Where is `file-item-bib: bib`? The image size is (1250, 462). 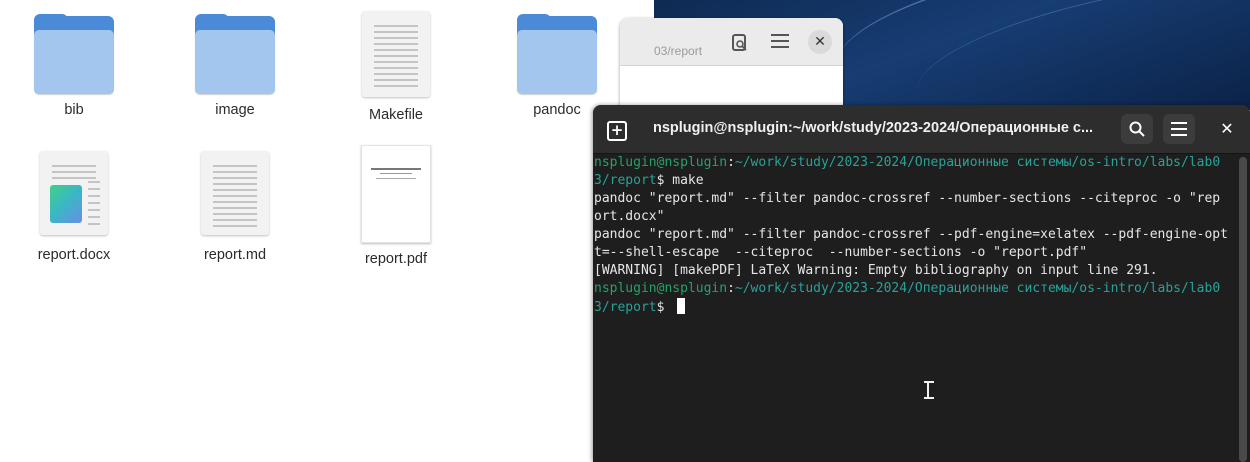
file-item-bib: bib is located at coordinates (74, 66).